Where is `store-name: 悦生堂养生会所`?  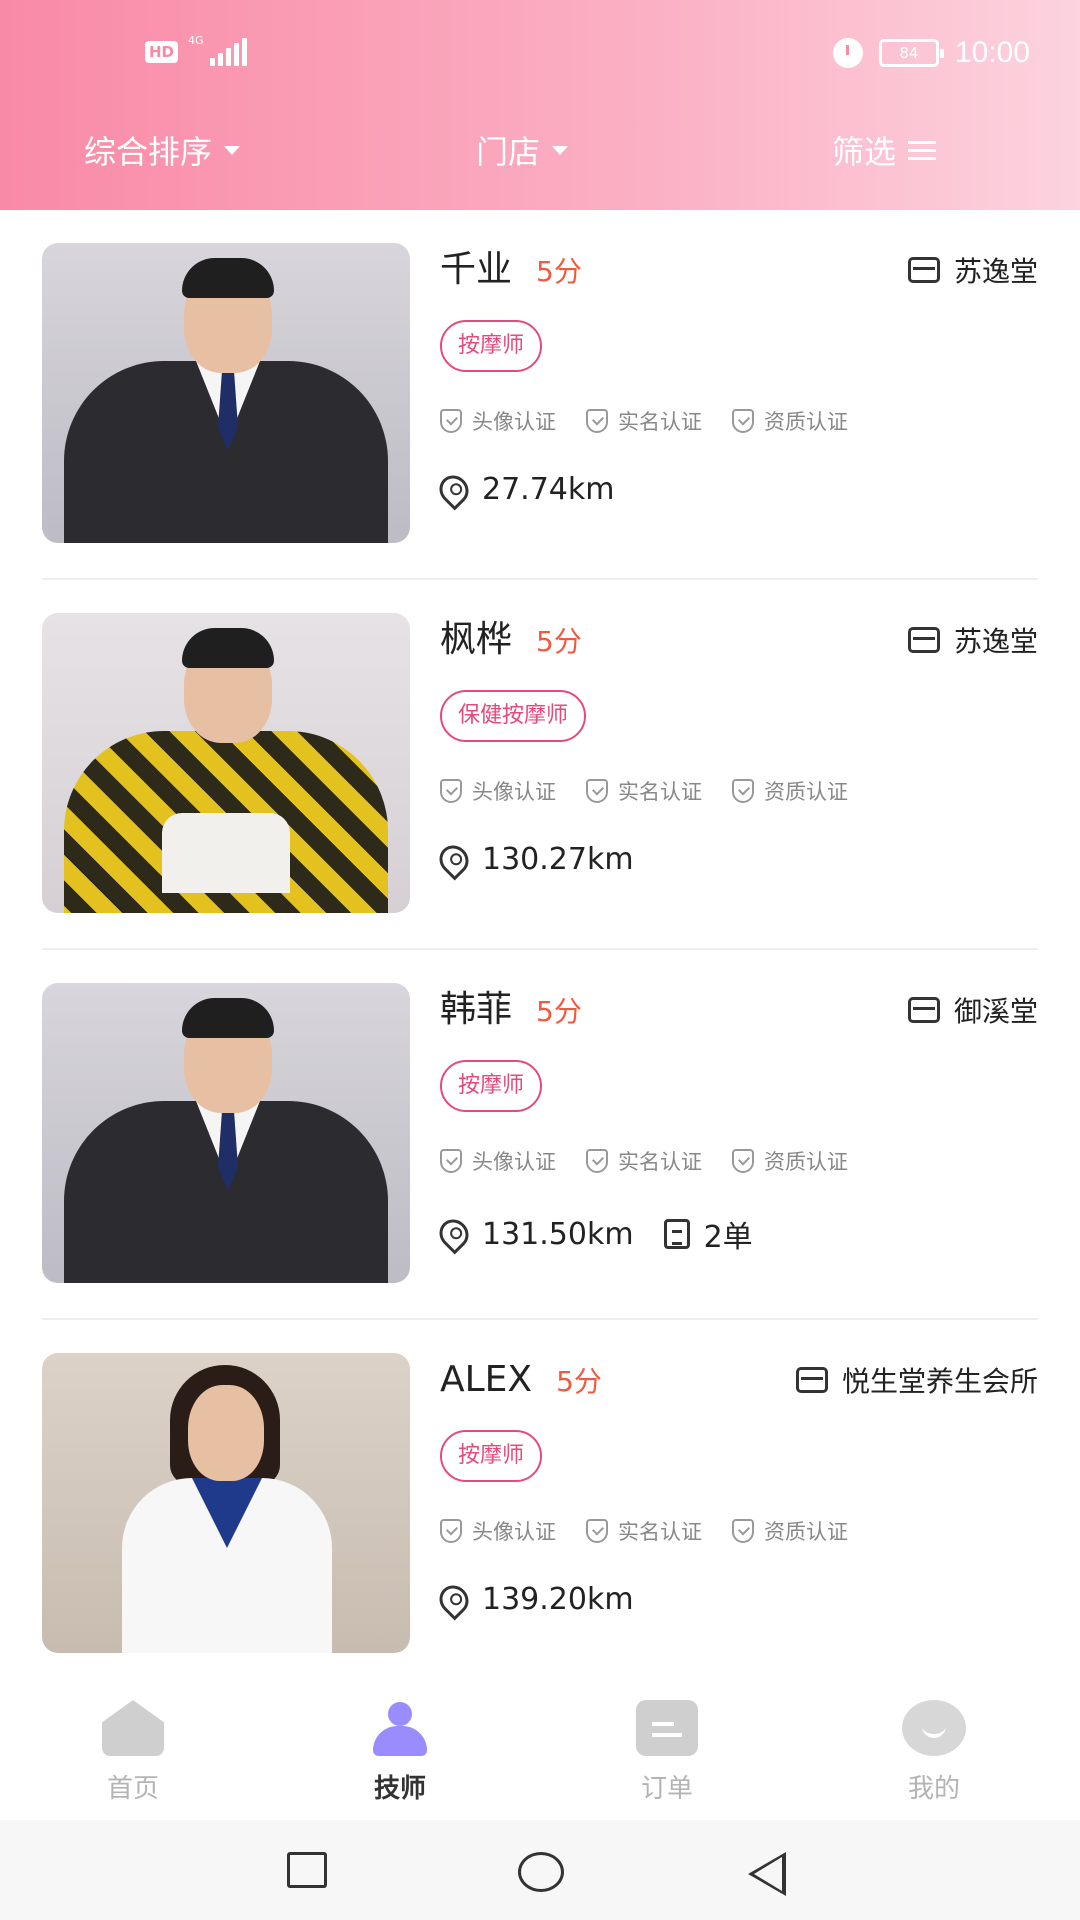
store-name: 悦生堂养生会所 is located at coordinates (939, 1381).